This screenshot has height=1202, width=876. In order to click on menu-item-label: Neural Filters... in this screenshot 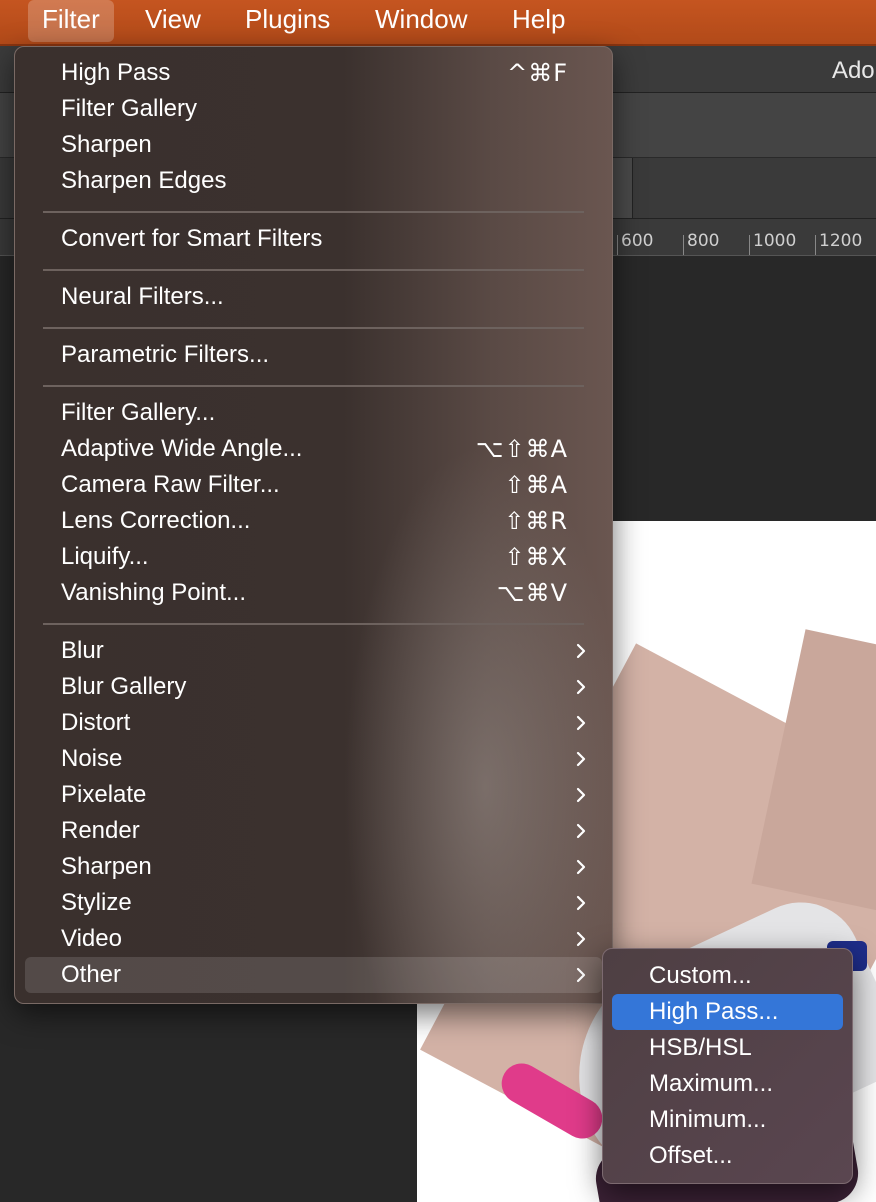, I will do `click(142, 296)`.